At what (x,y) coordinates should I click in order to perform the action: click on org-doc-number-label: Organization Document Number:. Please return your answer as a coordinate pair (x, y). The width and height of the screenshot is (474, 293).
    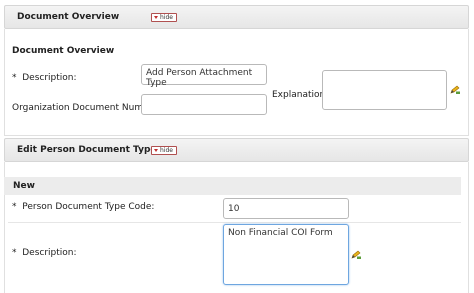
    Looking at the image, I should click on (86, 108).